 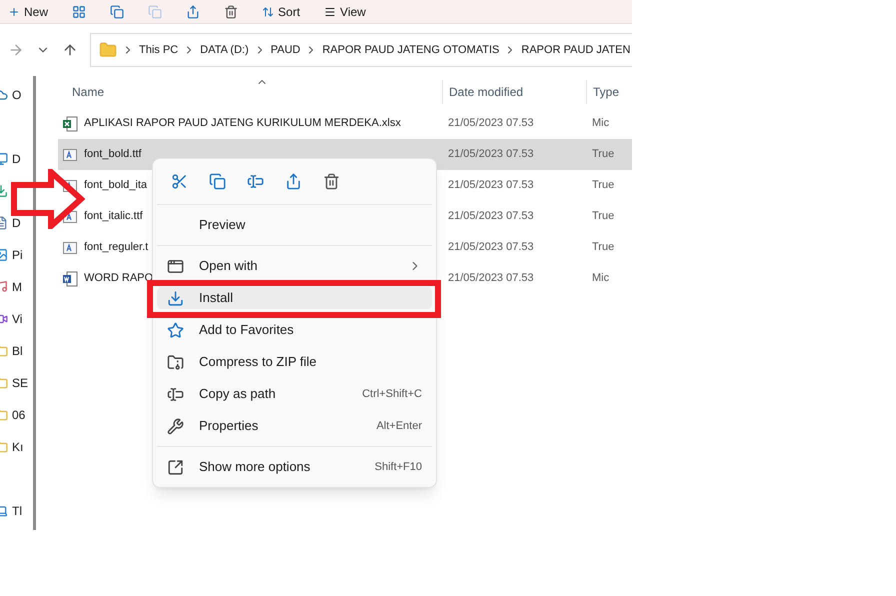 I want to click on shortcut-text: Shift+F10, so click(x=398, y=467).